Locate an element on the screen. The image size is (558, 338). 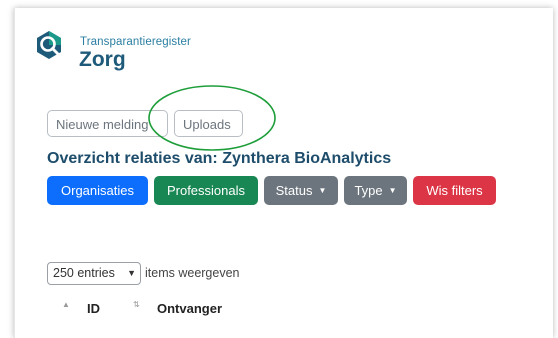
status-dropdown-button: Status ▼ is located at coordinates (301, 190).